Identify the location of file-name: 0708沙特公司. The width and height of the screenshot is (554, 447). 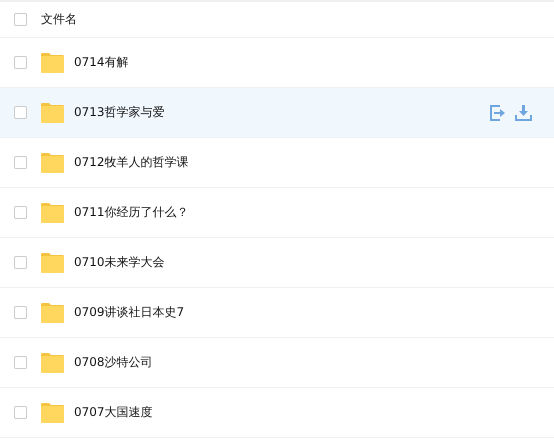
(113, 362).